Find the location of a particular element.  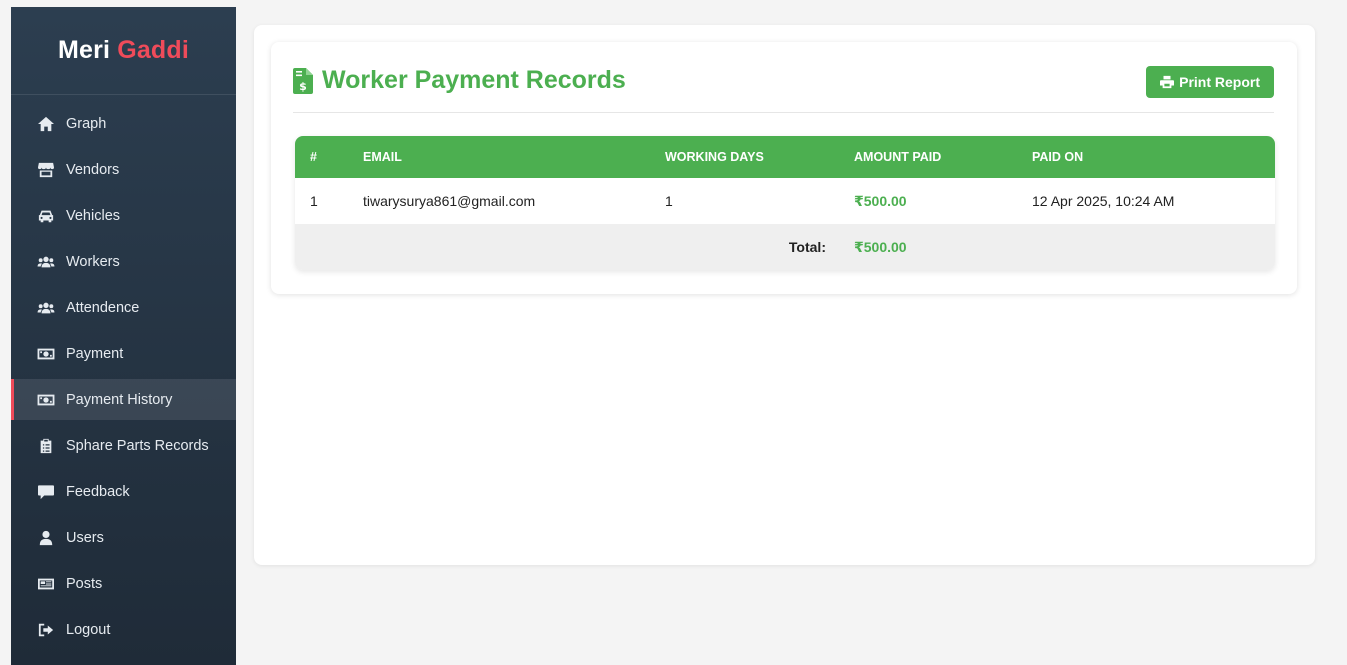

store-icon is located at coordinates (46, 170).